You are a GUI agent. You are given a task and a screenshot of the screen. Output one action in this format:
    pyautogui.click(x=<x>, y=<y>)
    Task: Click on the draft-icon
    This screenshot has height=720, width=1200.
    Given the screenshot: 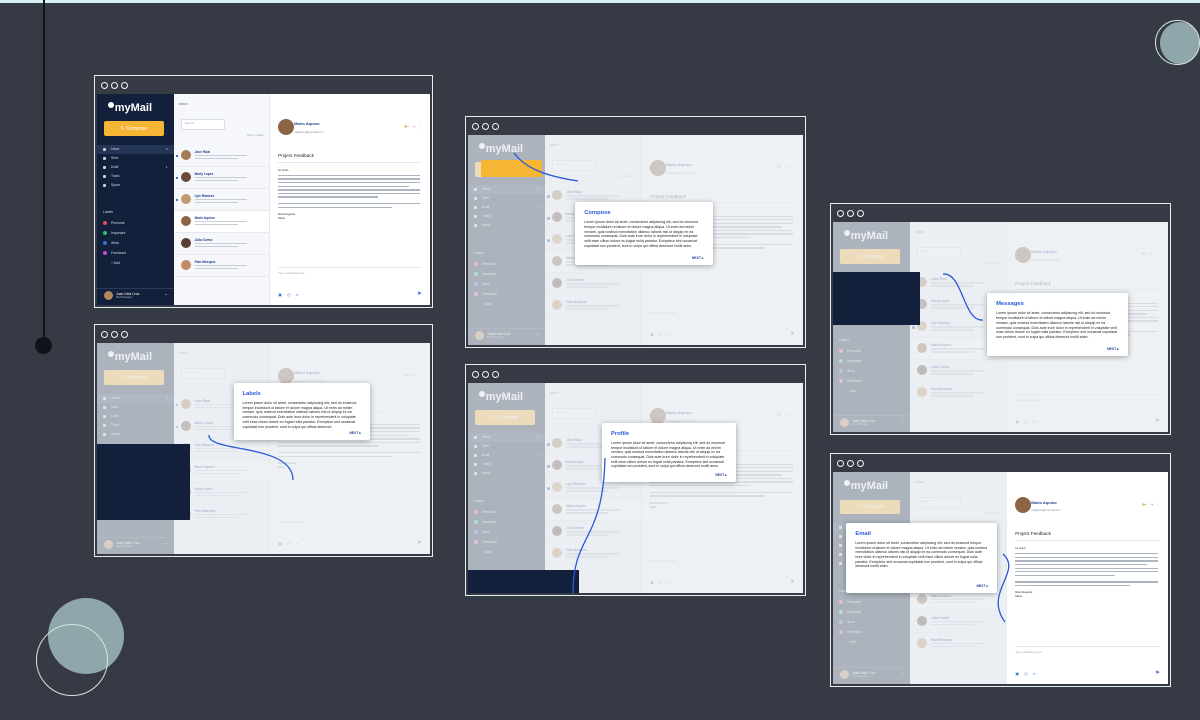 What is the action you would take?
    pyautogui.click(x=104, y=167)
    